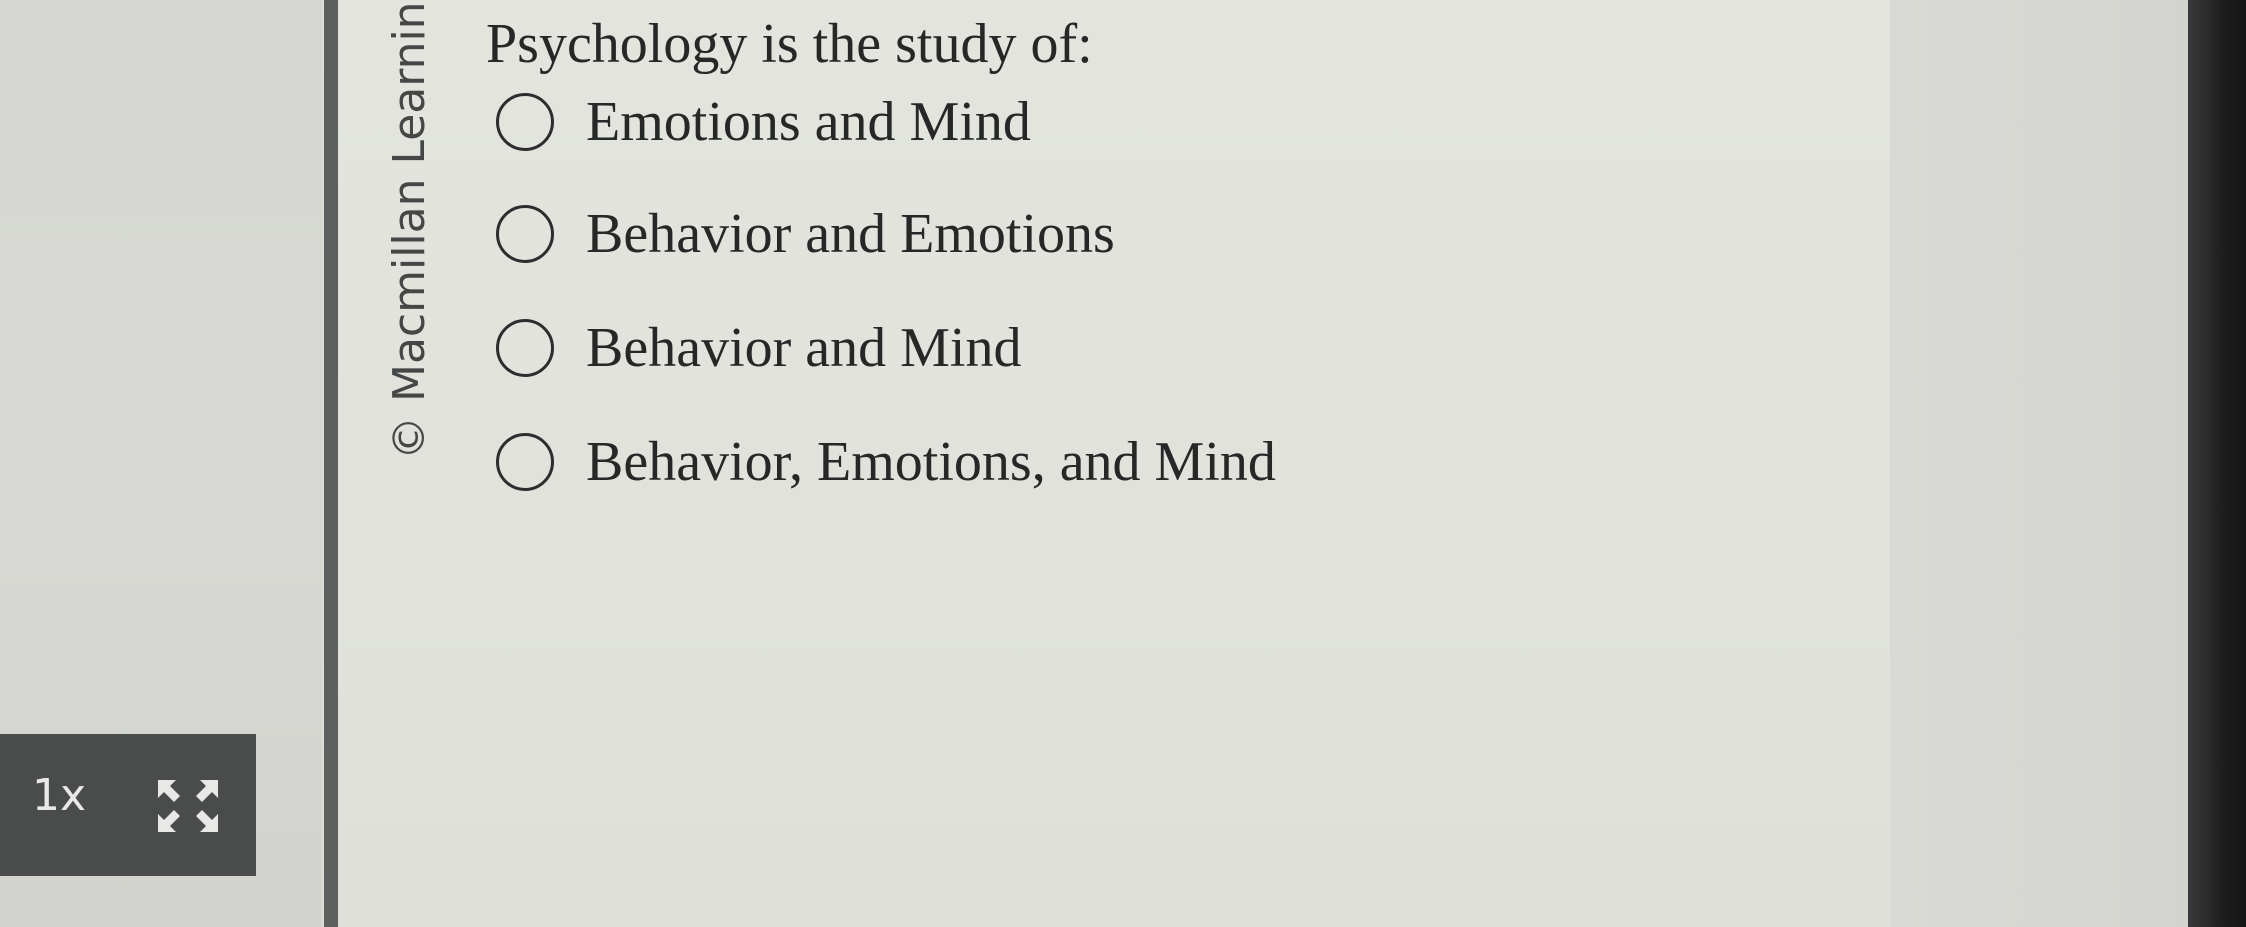 This screenshot has height=927, width=2246. Describe the element at coordinates (850, 234) in the screenshot. I see `option-label: Behavior and Emotions` at that location.